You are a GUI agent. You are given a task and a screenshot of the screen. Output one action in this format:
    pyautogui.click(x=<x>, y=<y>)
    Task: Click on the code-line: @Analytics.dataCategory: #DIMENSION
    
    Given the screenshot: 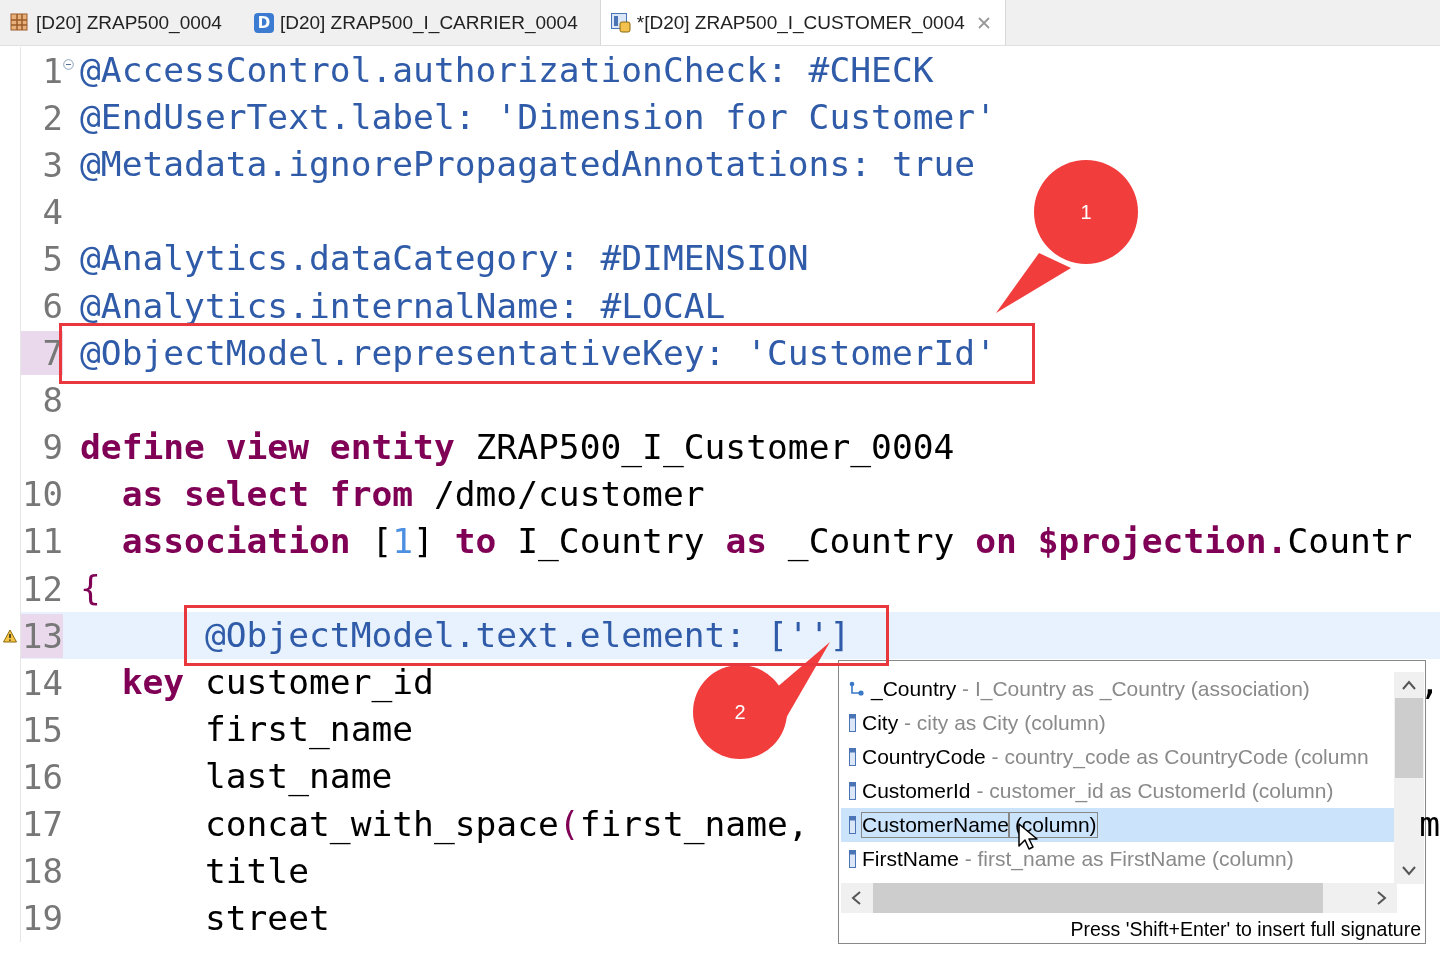 What is the action you would take?
    pyautogui.click(x=444, y=259)
    